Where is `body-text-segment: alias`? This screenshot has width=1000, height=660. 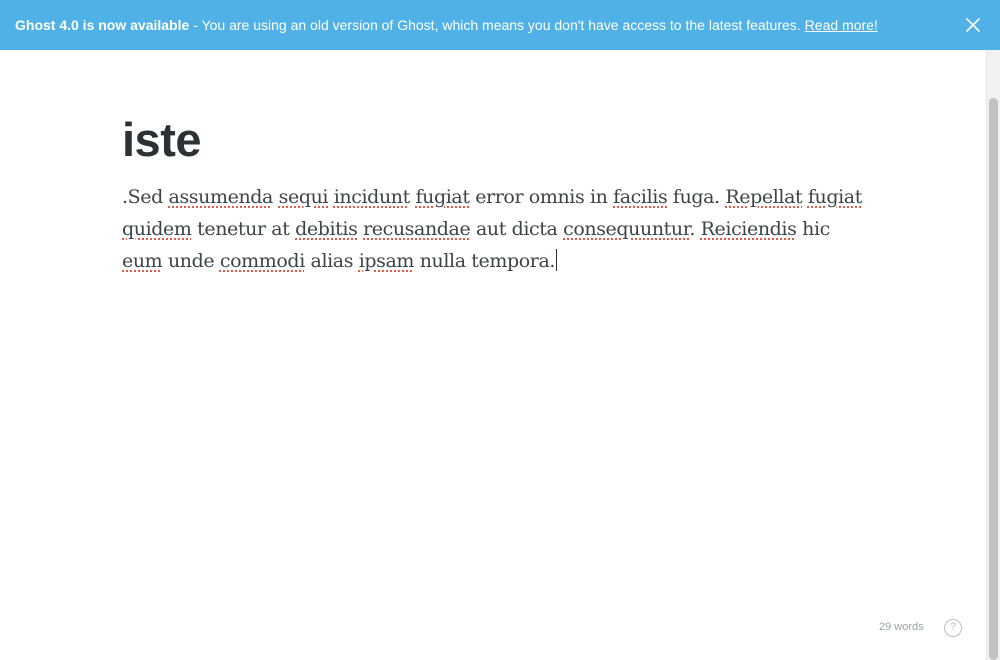 body-text-segment: alias is located at coordinates (331, 261).